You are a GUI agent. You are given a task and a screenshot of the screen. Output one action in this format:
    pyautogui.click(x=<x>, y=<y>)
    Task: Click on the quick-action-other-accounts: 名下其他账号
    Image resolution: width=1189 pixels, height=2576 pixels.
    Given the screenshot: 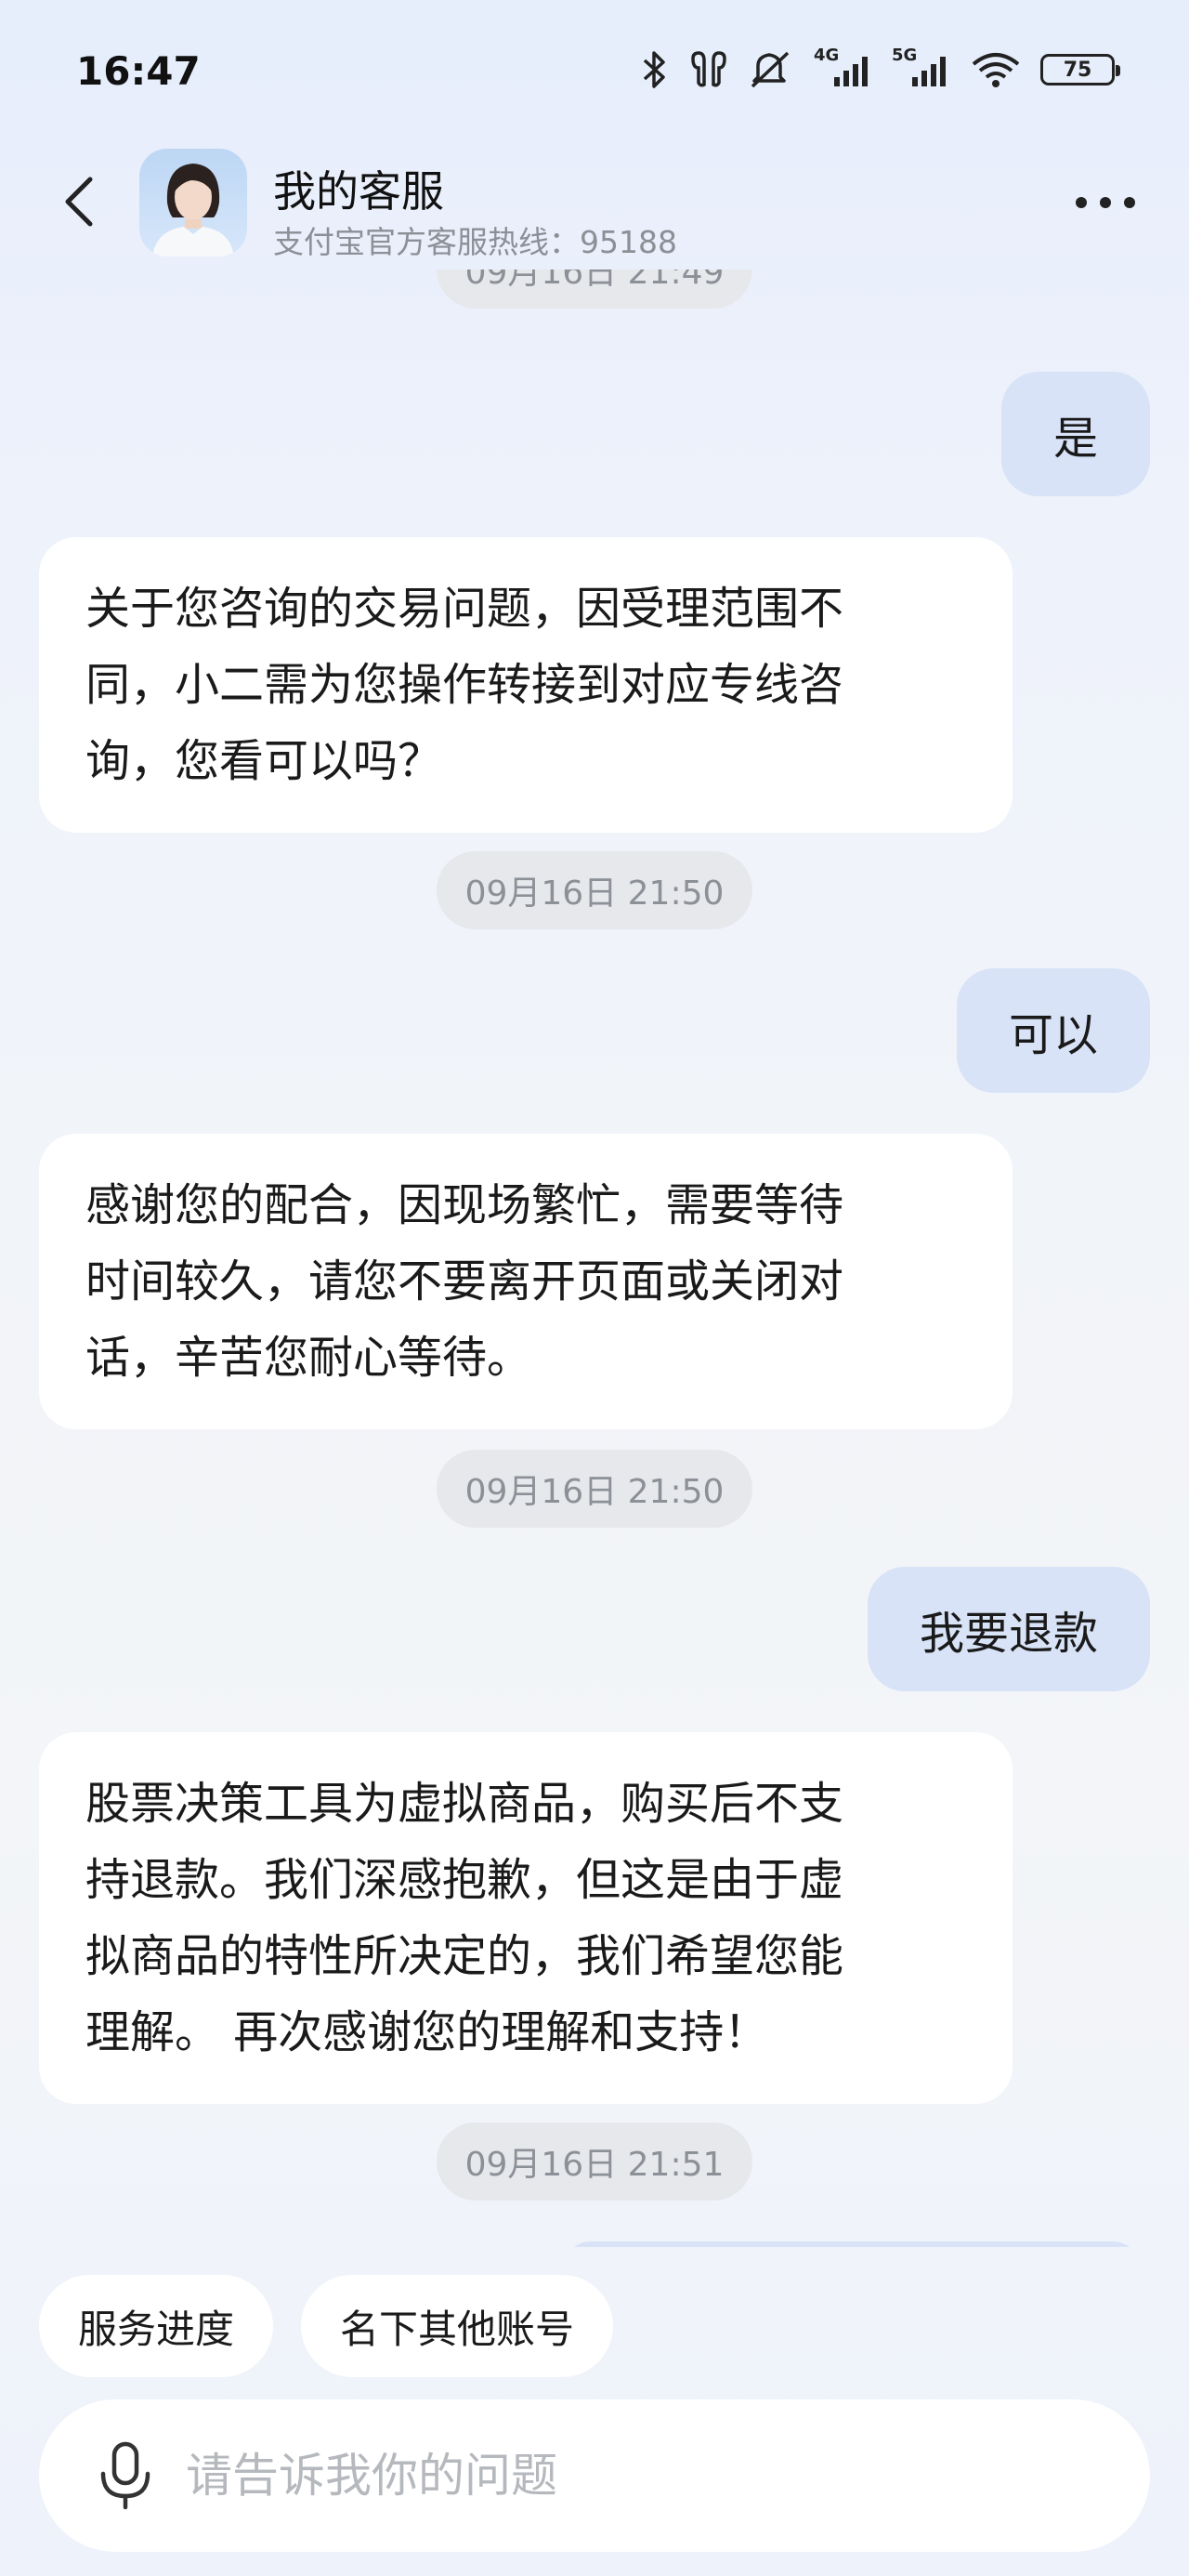 What is the action you would take?
    pyautogui.click(x=457, y=2326)
    